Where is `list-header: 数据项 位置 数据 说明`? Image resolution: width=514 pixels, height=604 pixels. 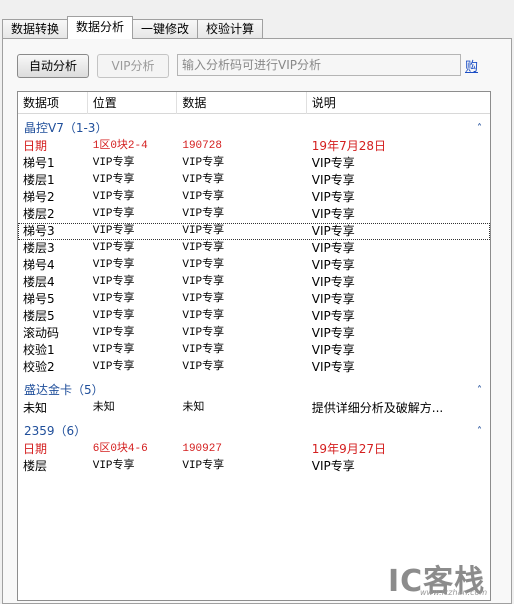 list-header: 数据项 位置 数据 说明 is located at coordinates (254, 103).